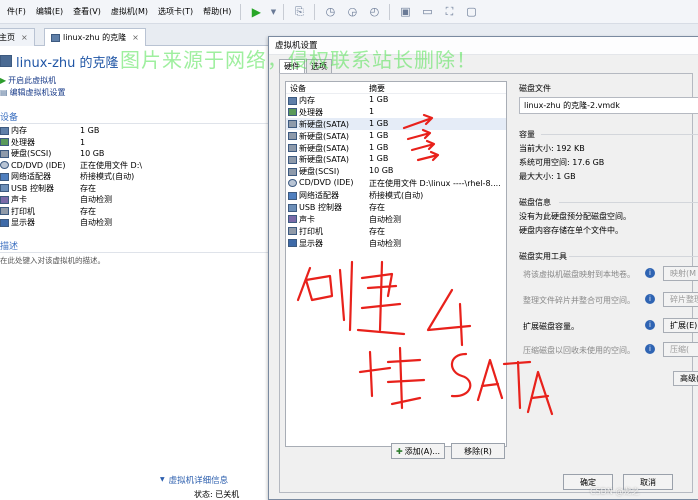 Image resolution: width=698 pixels, height=500 pixels. Describe the element at coordinates (615, 491) in the screenshot. I see `csdn-watermark: CSDN @龙之` at that location.